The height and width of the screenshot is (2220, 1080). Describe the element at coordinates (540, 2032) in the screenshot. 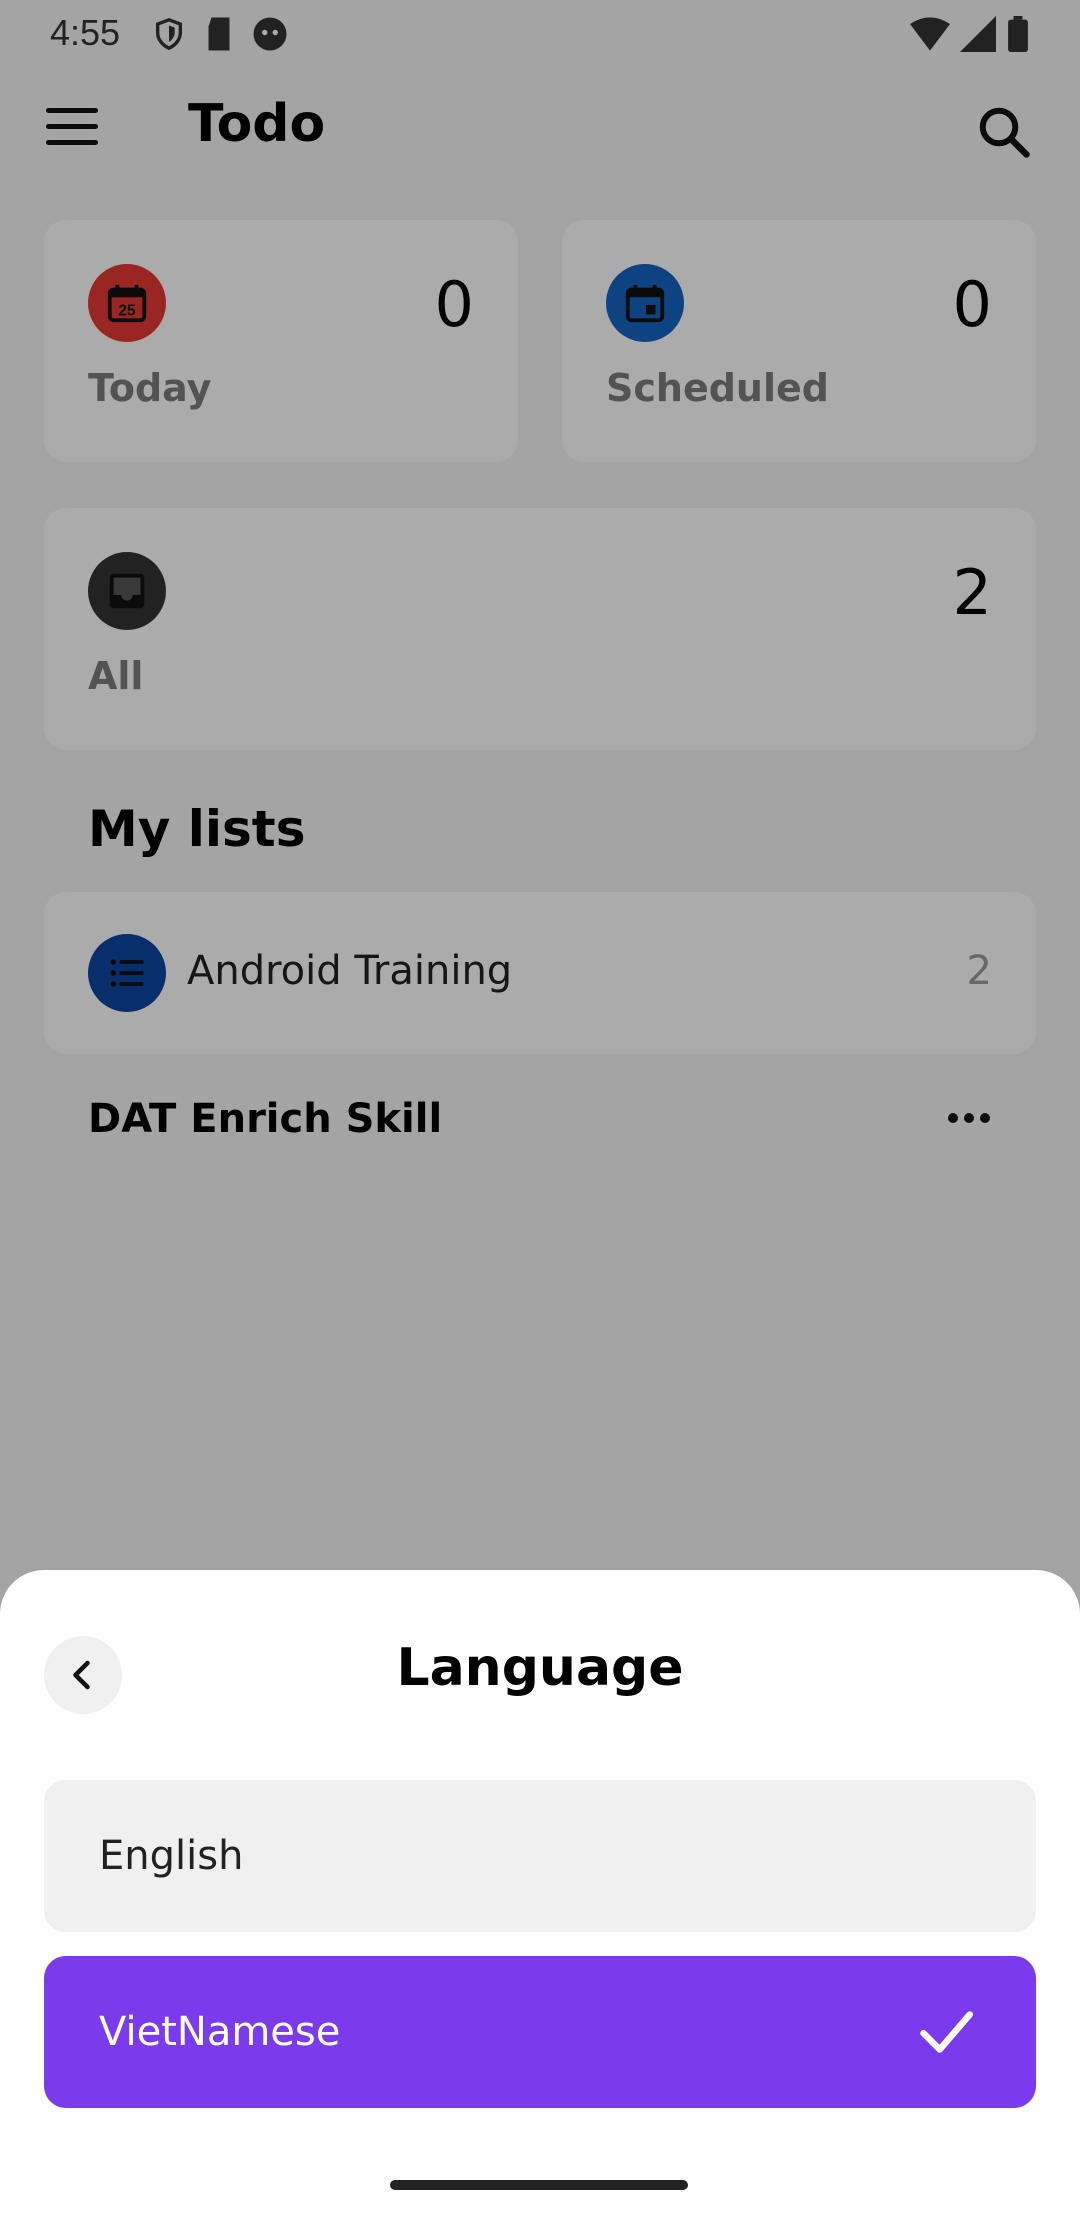

I see `language-option-vietnamese: VietNamese` at that location.